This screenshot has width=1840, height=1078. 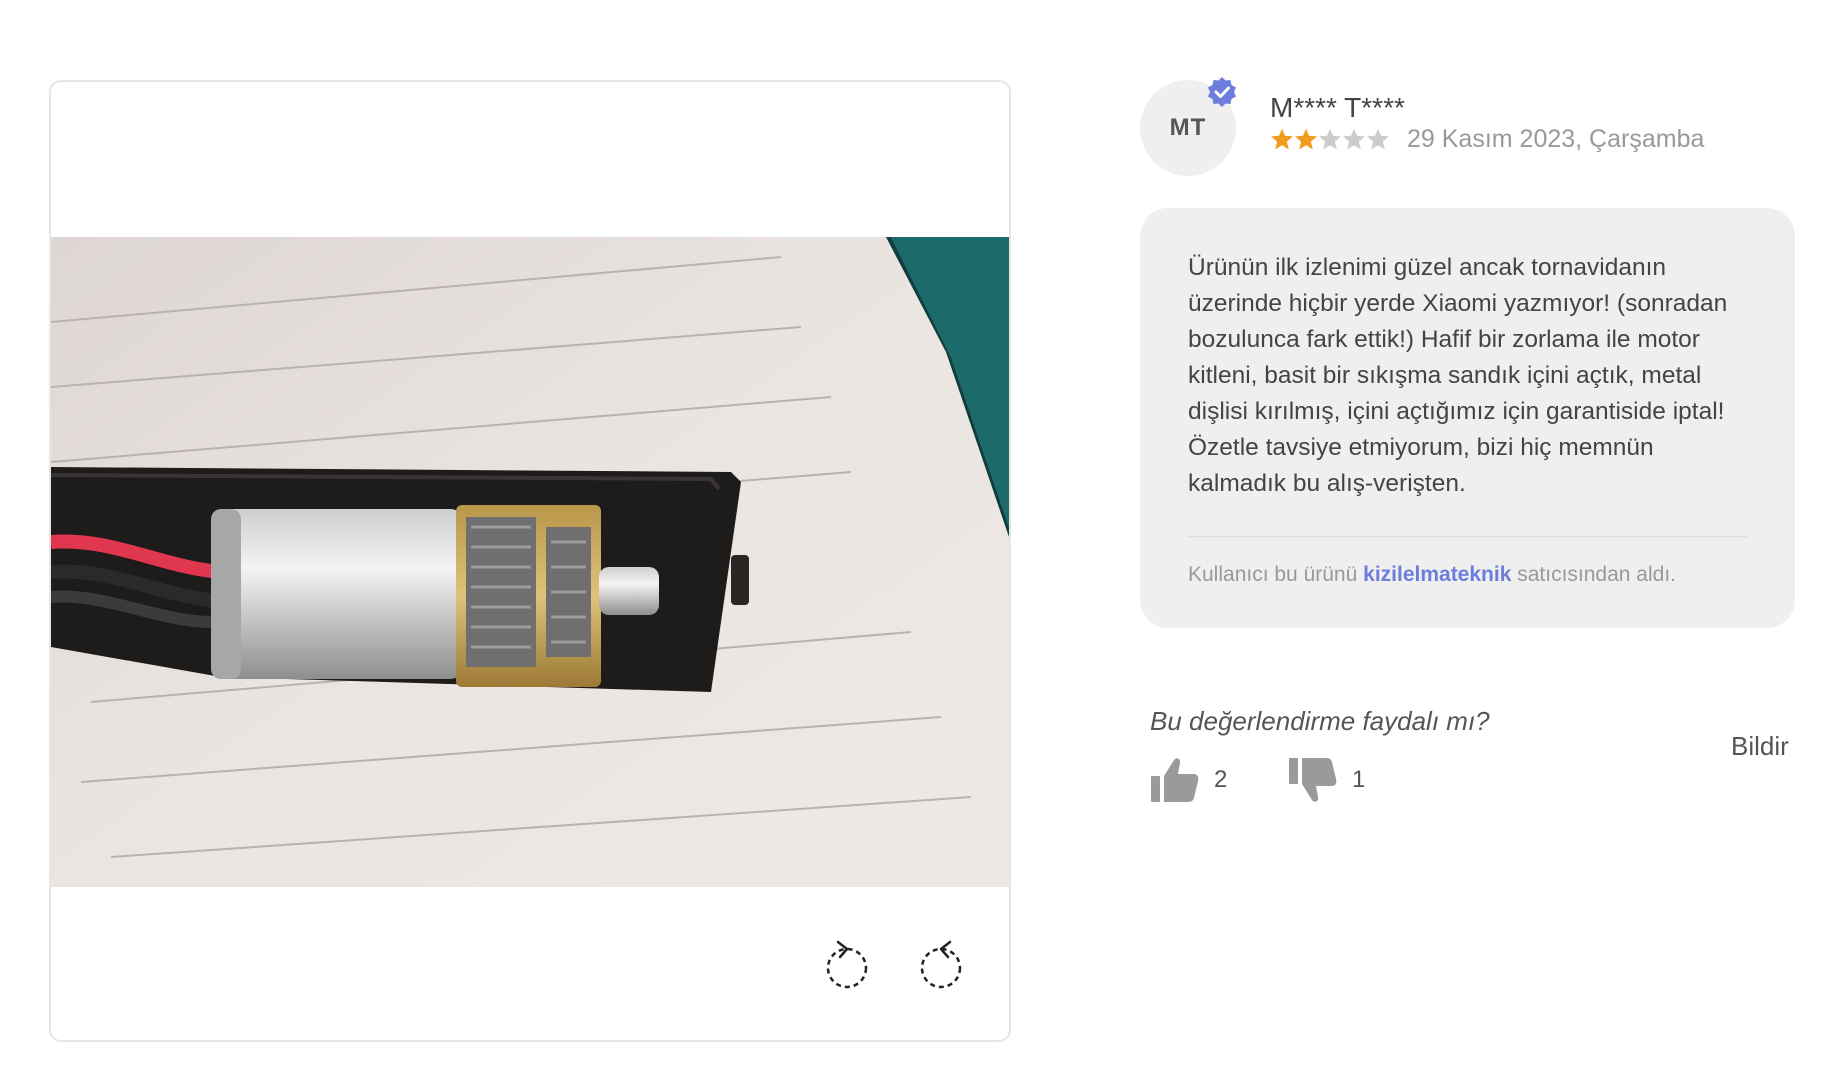 What do you see at coordinates (1337, 107) in the screenshot?
I see `reviewer-name: M**** T****` at bounding box center [1337, 107].